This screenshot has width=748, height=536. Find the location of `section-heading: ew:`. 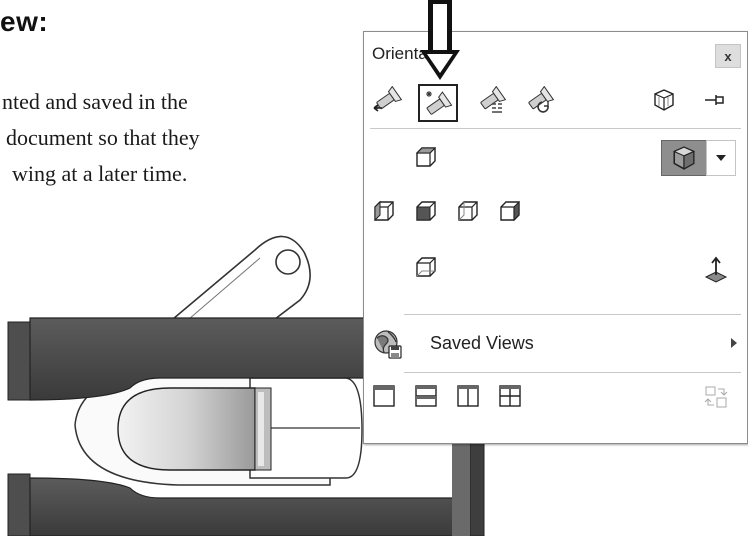

section-heading: ew: is located at coordinates (24, 21).